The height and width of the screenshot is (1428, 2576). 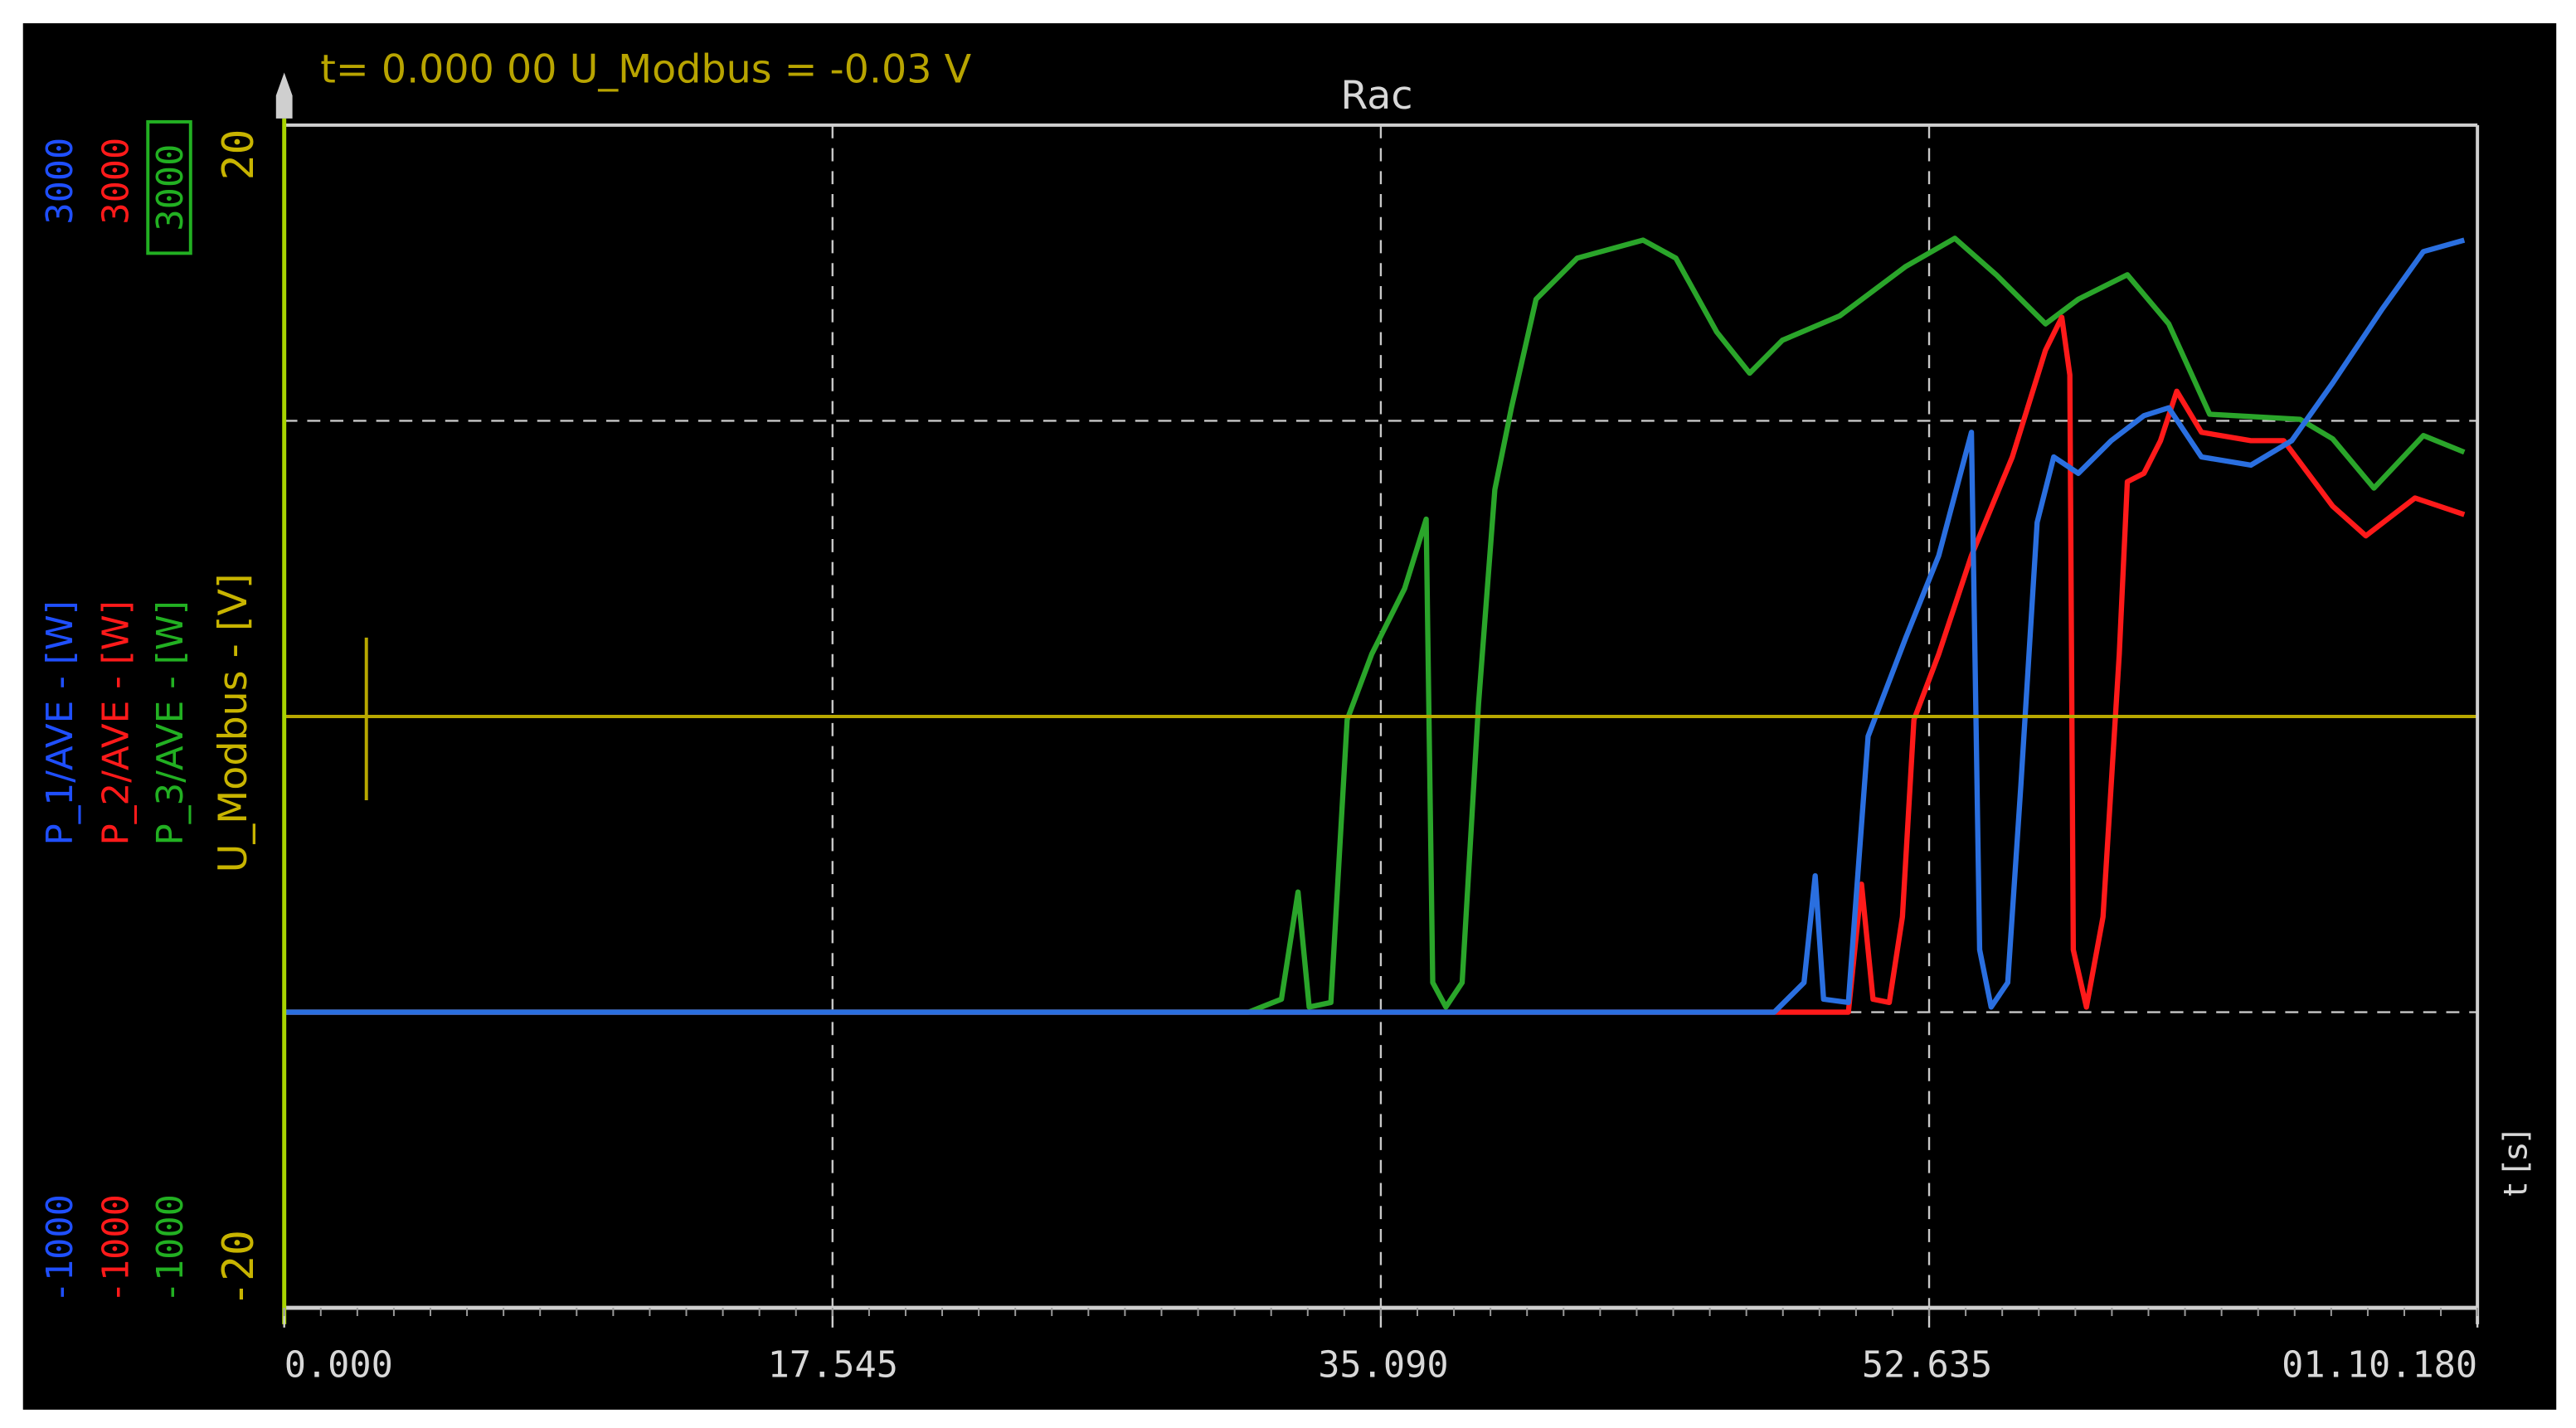 I want to click on axis-name-p3: P_3/AVE - [W], so click(x=171, y=722).